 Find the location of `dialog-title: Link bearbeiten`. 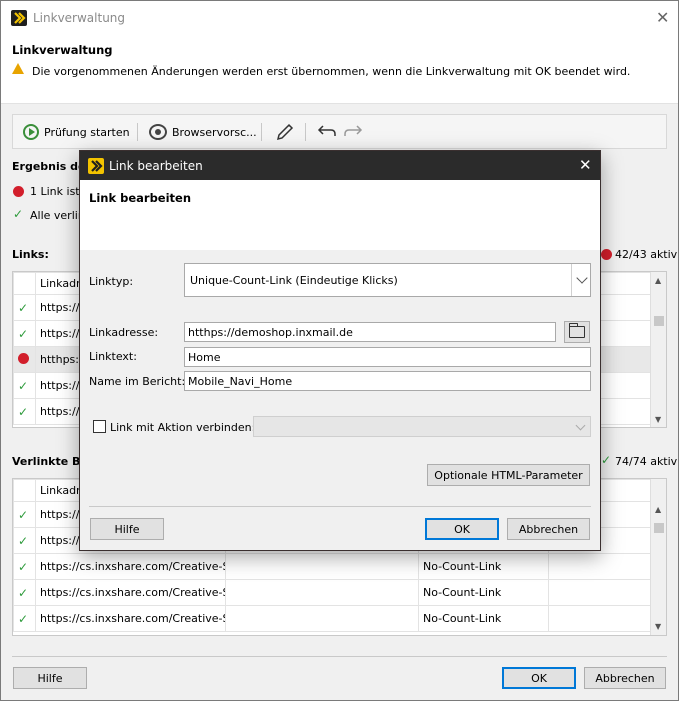

dialog-title: Link bearbeiten is located at coordinates (156, 166).